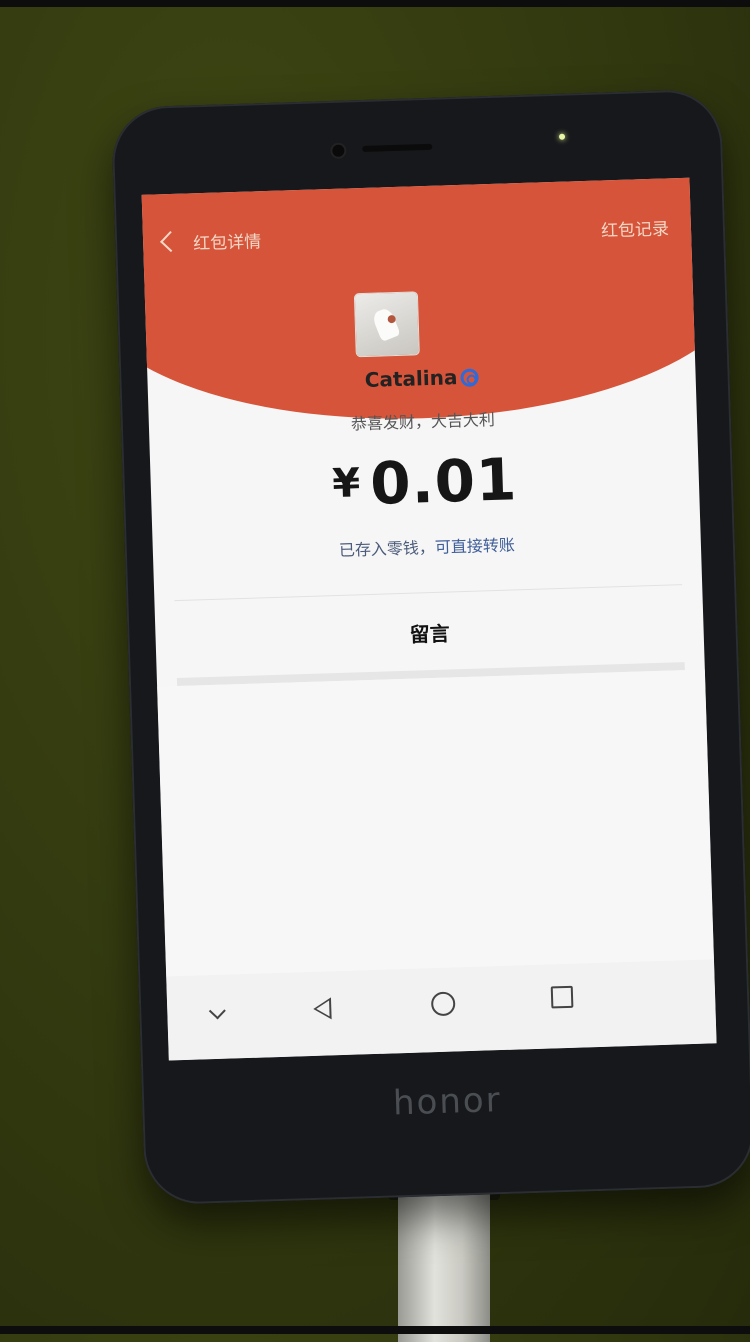 The image size is (750, 1342). Describe the element at coordinates (444, 481) in the screenshot. I see `amount-value: 0.01` at that location.